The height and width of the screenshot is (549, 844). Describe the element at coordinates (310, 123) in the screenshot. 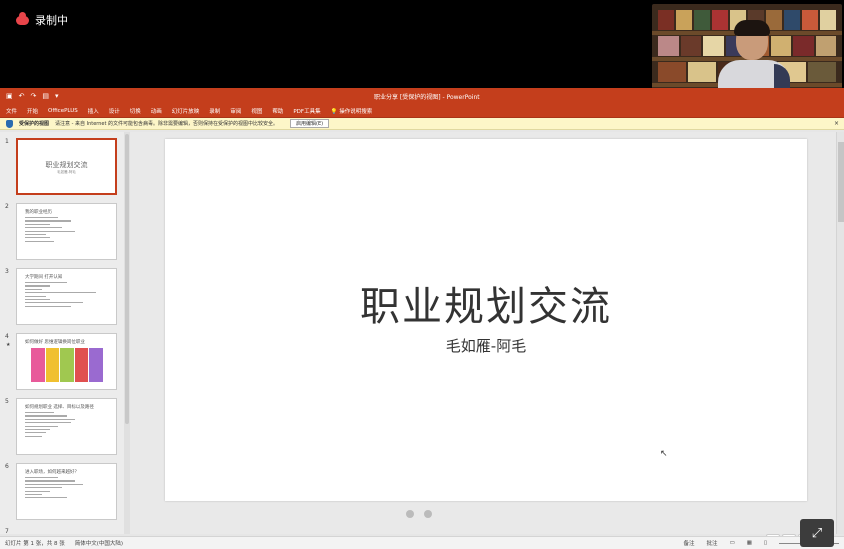

I see `enable-editing-button: 启用编辑(E)` at that location.